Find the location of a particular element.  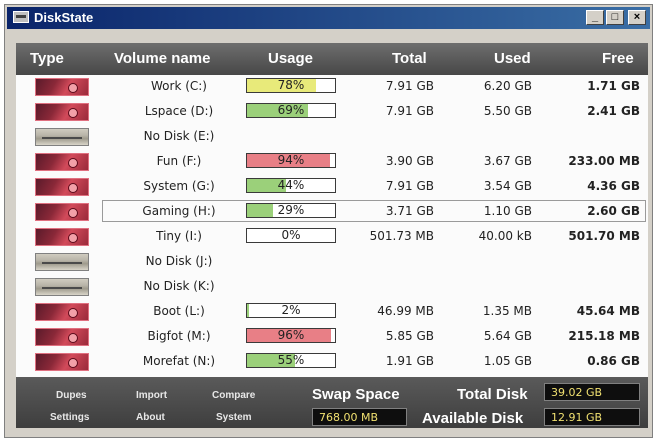

volume-row: Gaming (H:) 29% 3.71 GB 1.10 GB 2.60 GB is located at coordinates (332, 211).